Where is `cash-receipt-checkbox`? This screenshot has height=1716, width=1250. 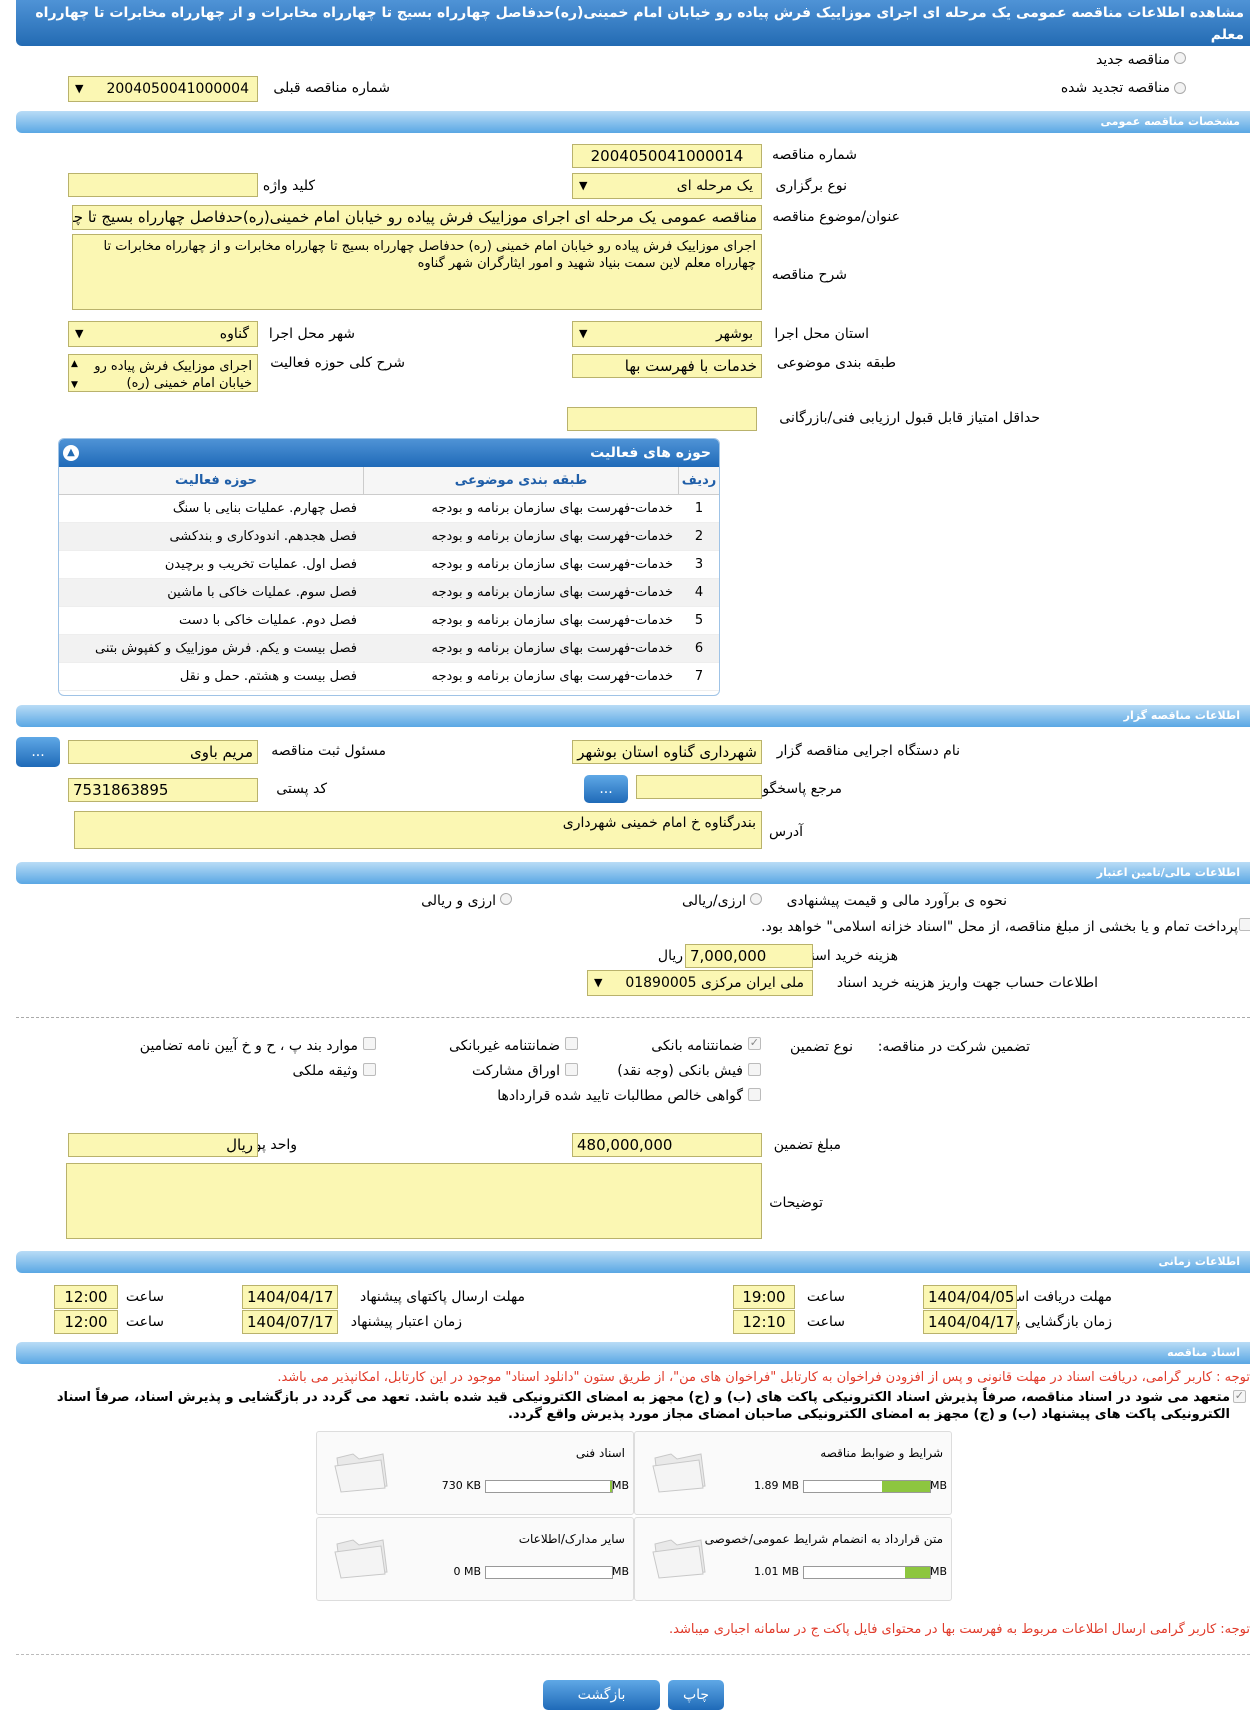 cash-receipt-checkbox is located at coordinates (754, 1069).